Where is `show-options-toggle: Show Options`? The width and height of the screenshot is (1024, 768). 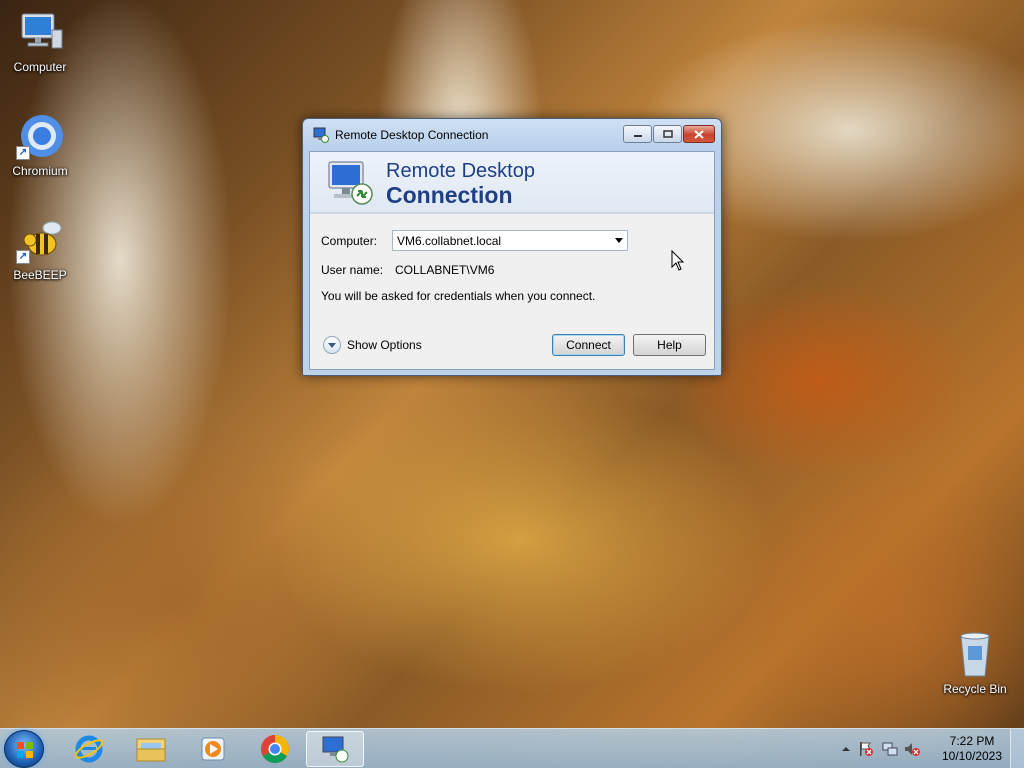
show-options-toggle: Show Options is located at coordinates (372, 345).